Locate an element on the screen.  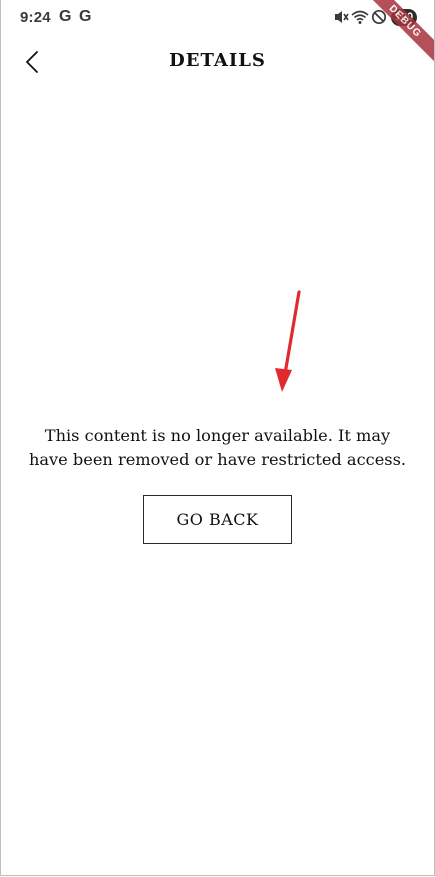
go-back-button: GO BACK is located at coordinates (217, 519).